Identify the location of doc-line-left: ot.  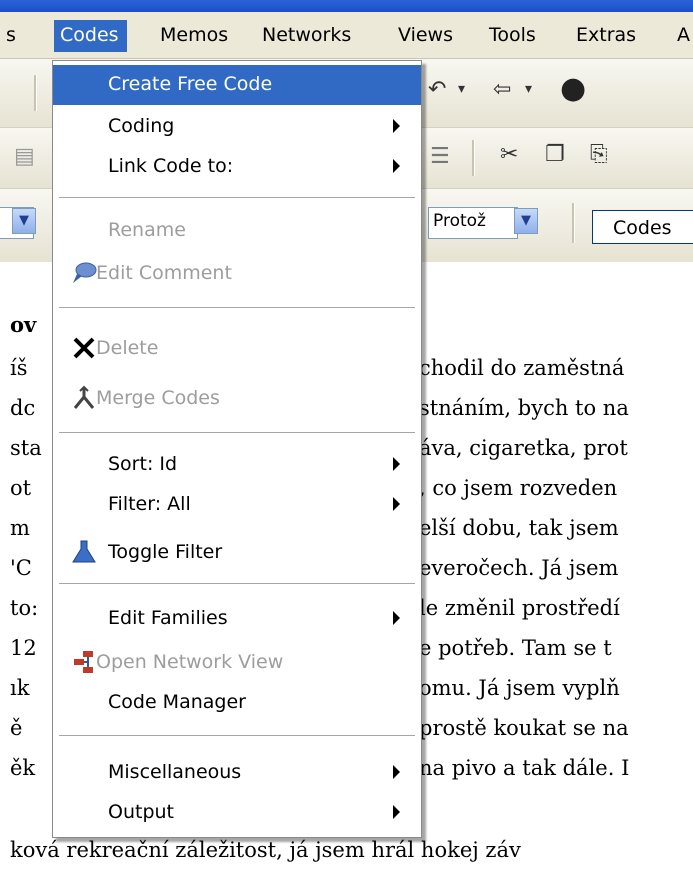
(21, 488).